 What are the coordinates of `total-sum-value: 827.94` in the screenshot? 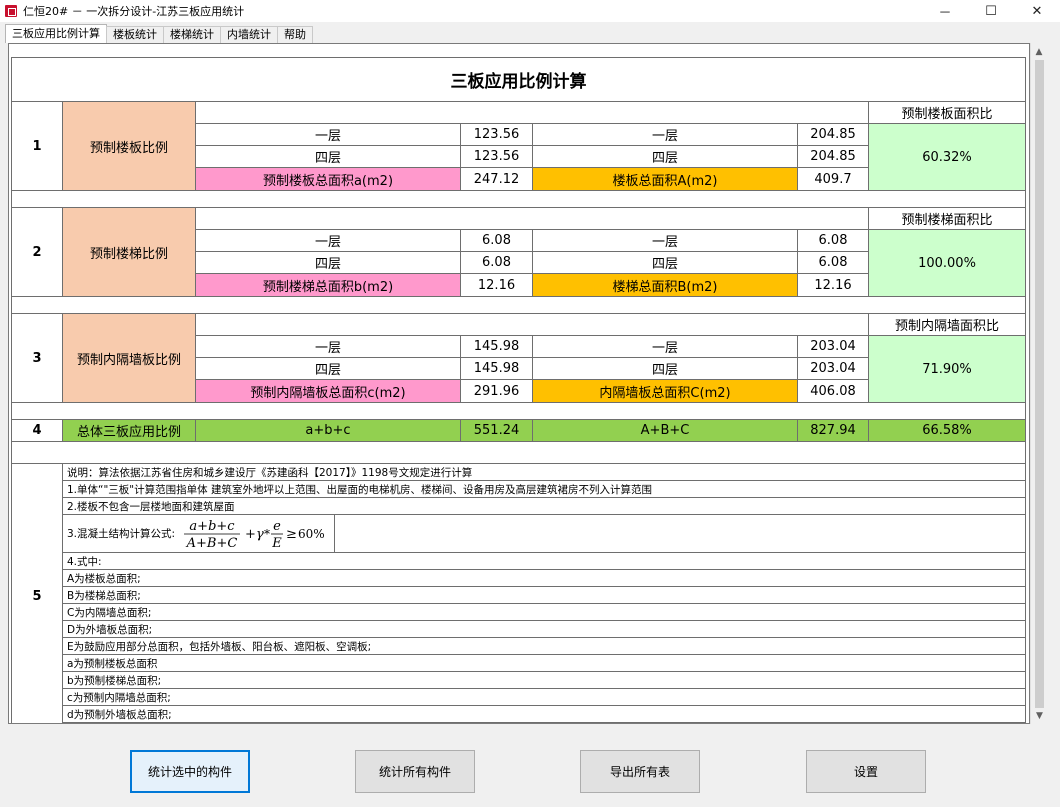 It's located at (833, 431).